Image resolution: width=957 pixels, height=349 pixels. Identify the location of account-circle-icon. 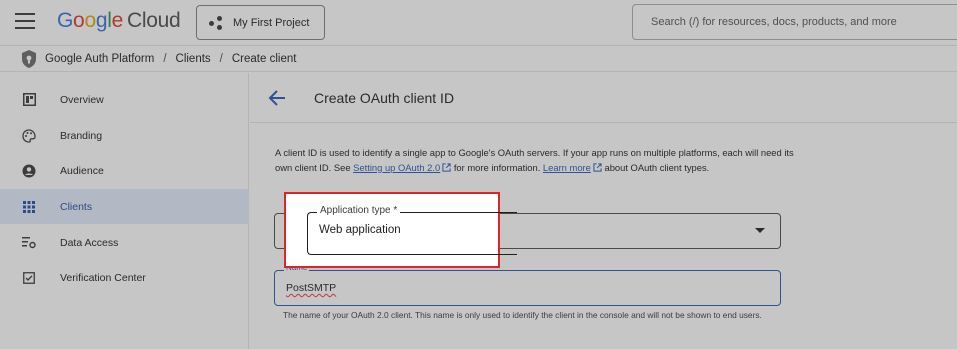
(29, 171).